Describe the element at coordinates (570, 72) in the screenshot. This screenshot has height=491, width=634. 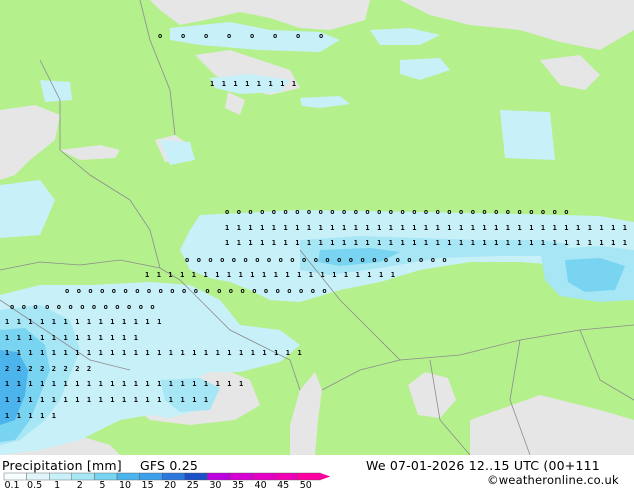
I see `kara-bay` at that location.